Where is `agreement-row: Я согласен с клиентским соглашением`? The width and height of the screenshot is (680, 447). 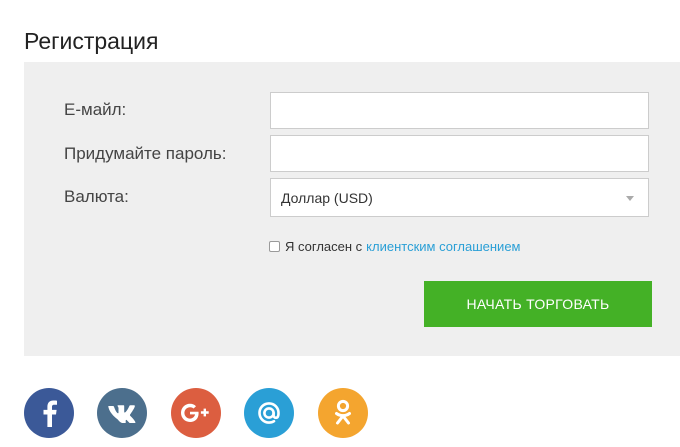
agreement-row: Я согласен с клиентским соглашением is located at coordinates (394, 246).